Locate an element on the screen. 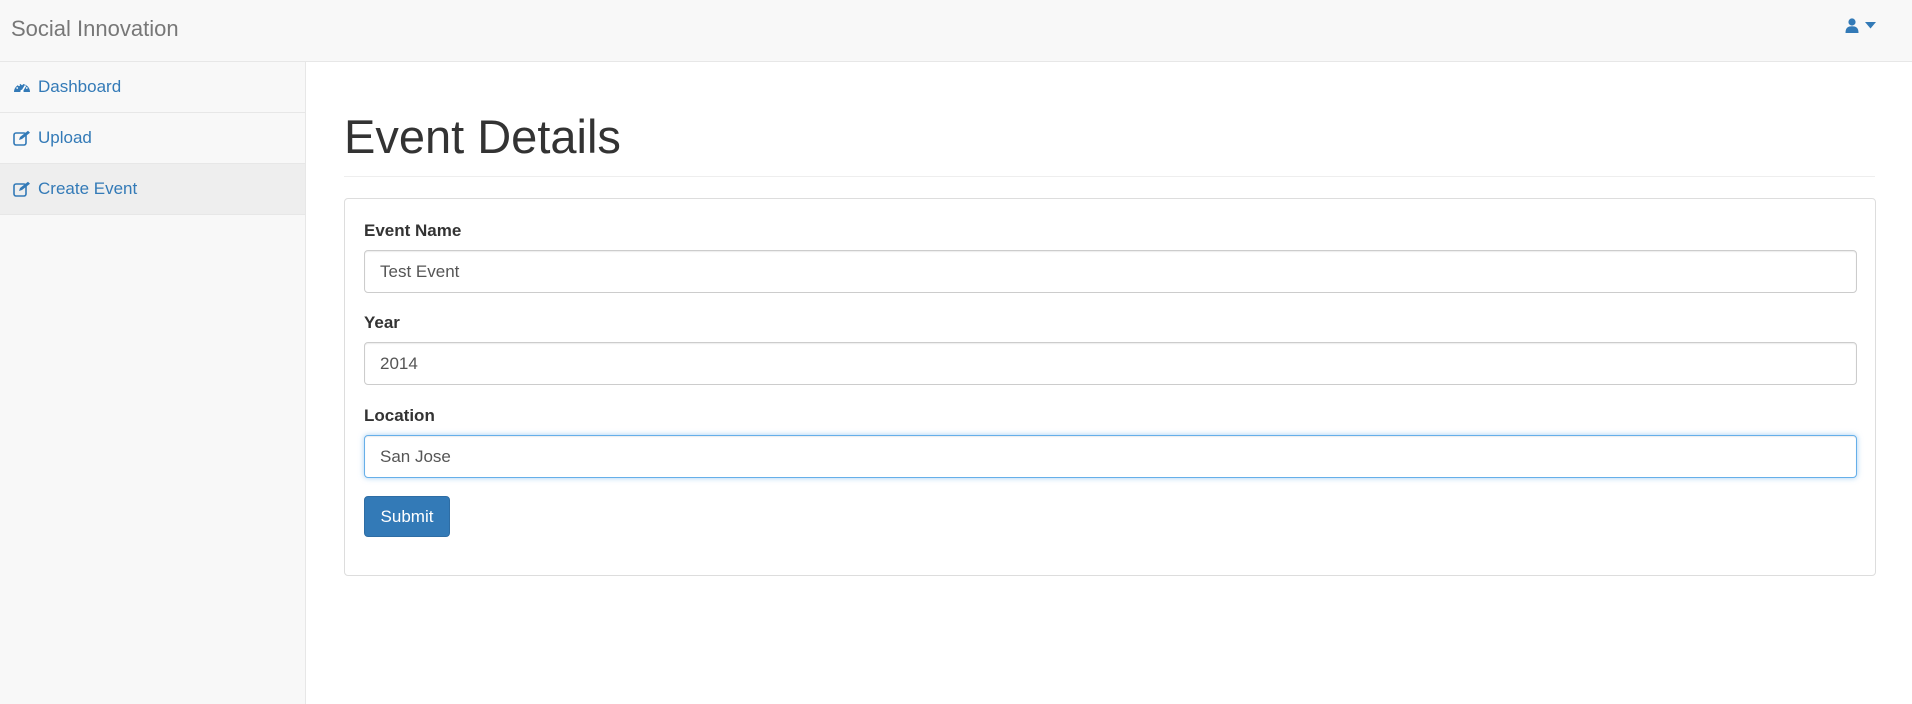 This screenshot has height=704, width=1912. sidebar-item-label: Create Event is located at coordinates (88, 188).